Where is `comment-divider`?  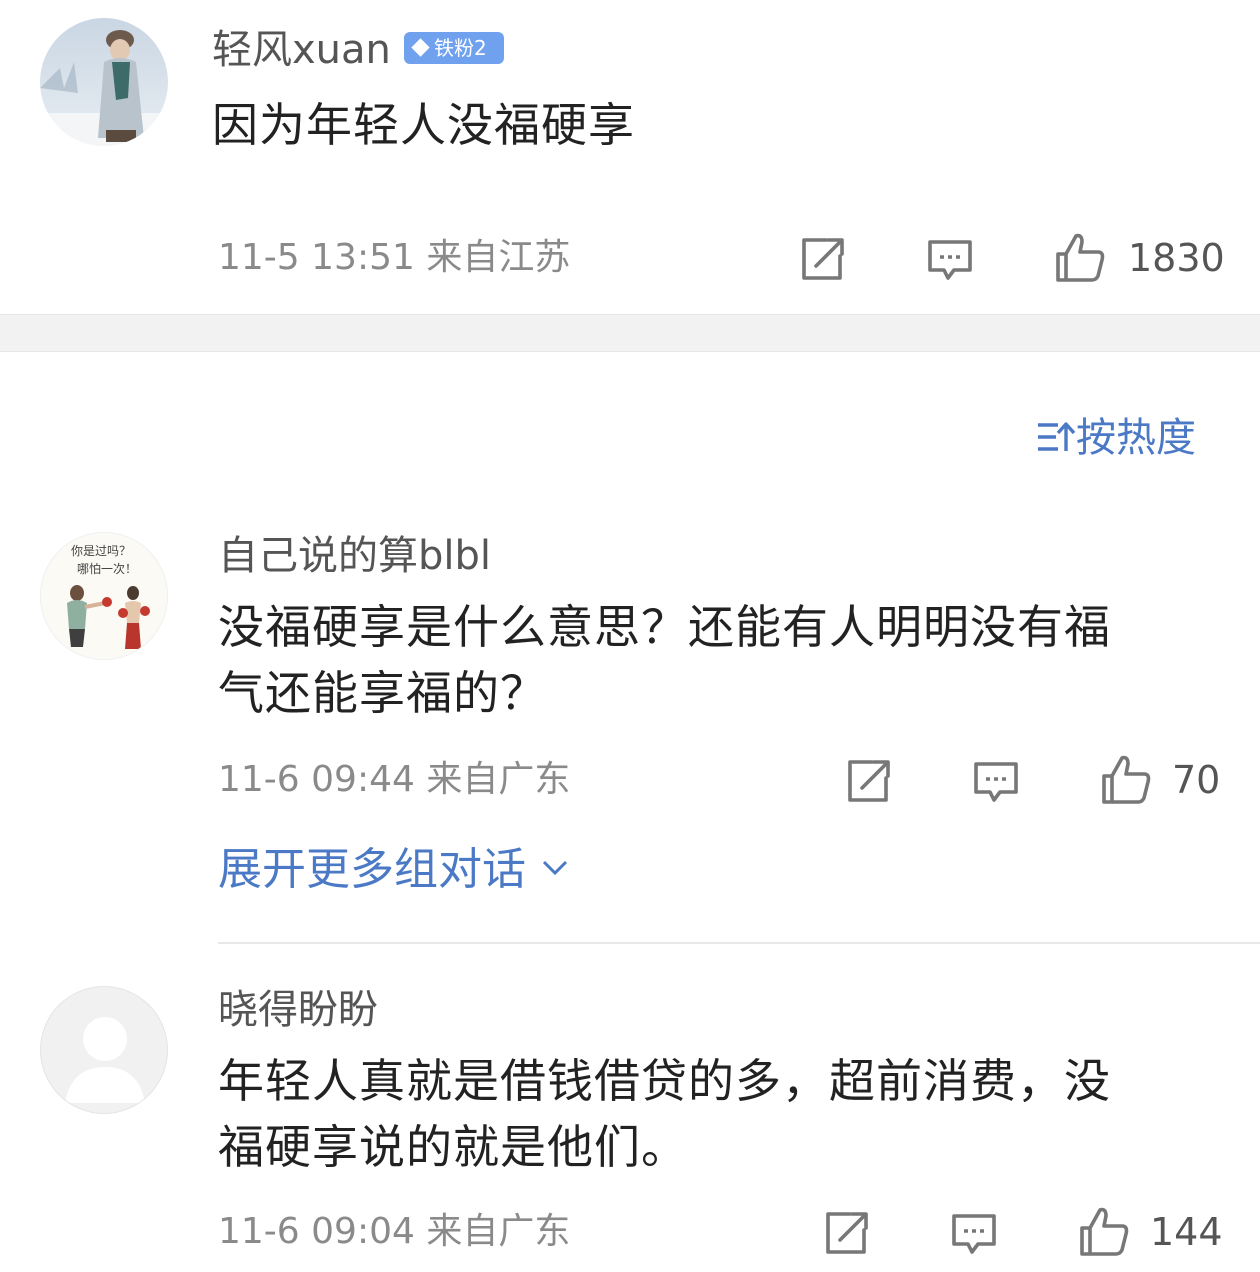
comment-divider is located at coordinates (739, 943).